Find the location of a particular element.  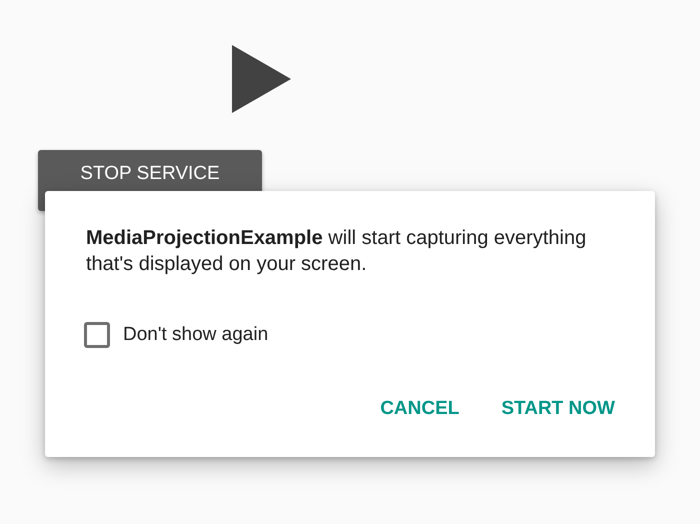

play-icon is located at coordinates (262, 79).